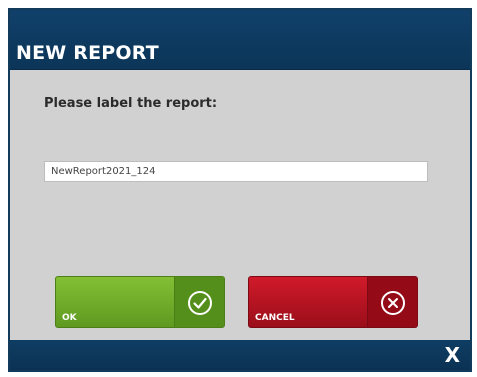 The image size is (477, 377). I want to click on check-circle-icon, so click(200, 303).